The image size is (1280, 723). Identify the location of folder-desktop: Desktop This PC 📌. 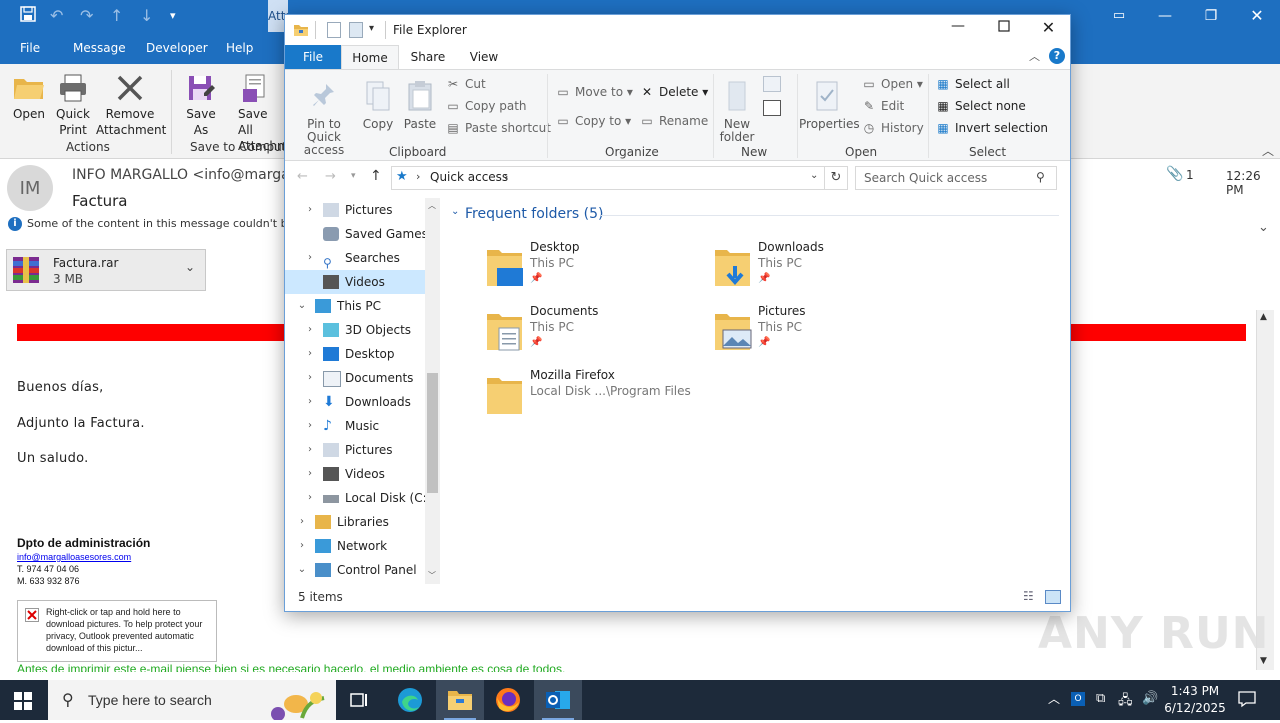
(590, 269).